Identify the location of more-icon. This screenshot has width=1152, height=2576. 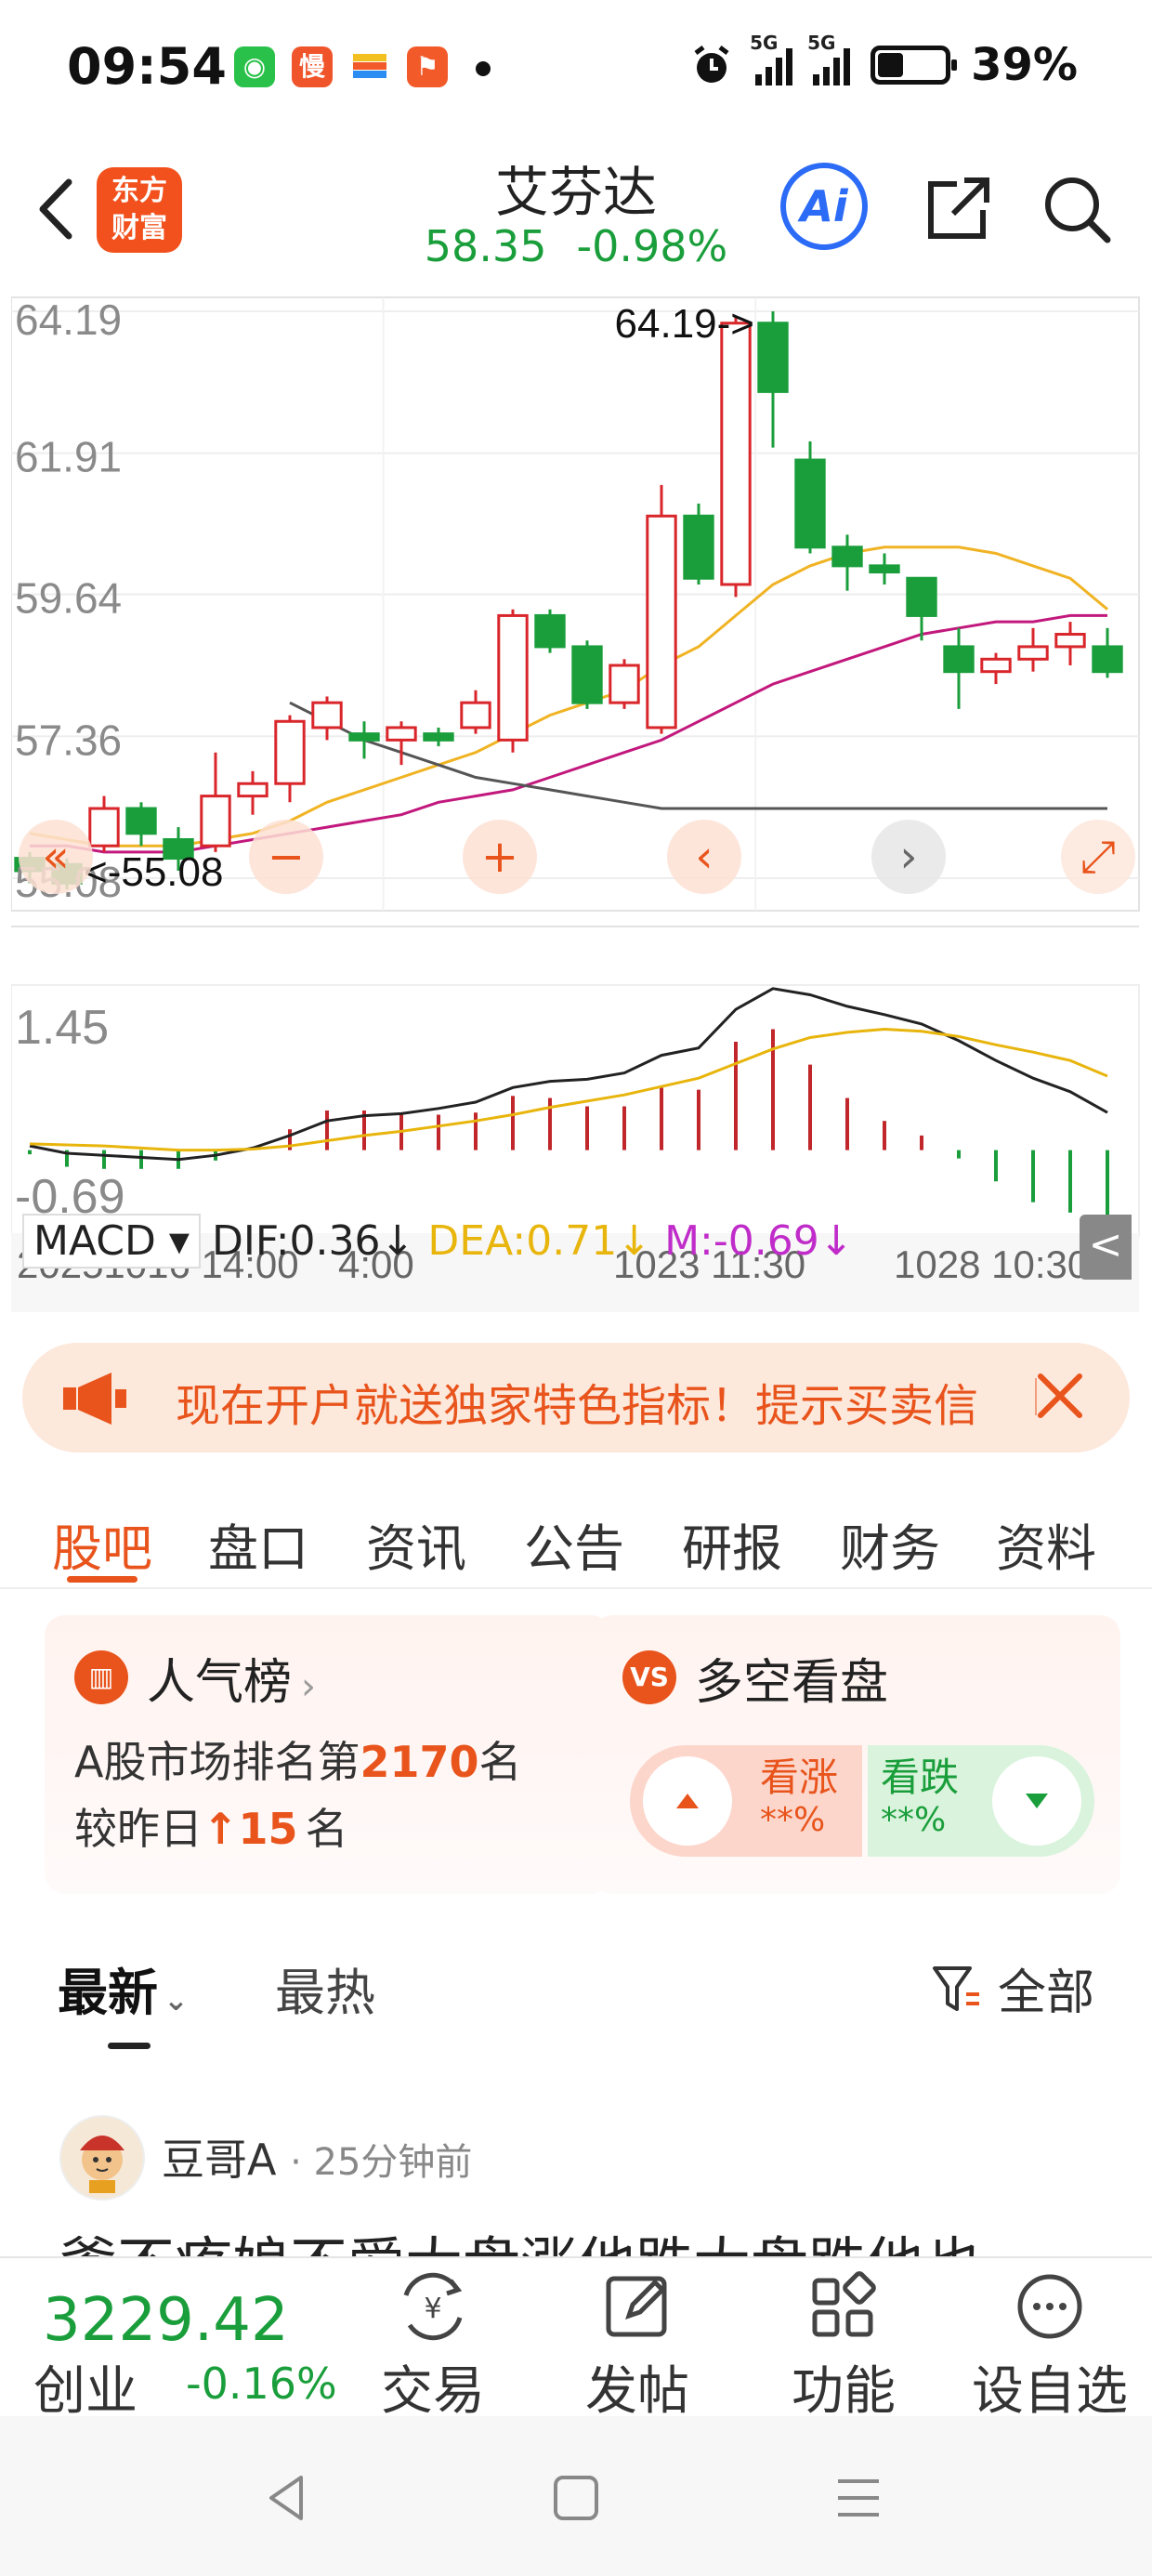
(1049, 2306).